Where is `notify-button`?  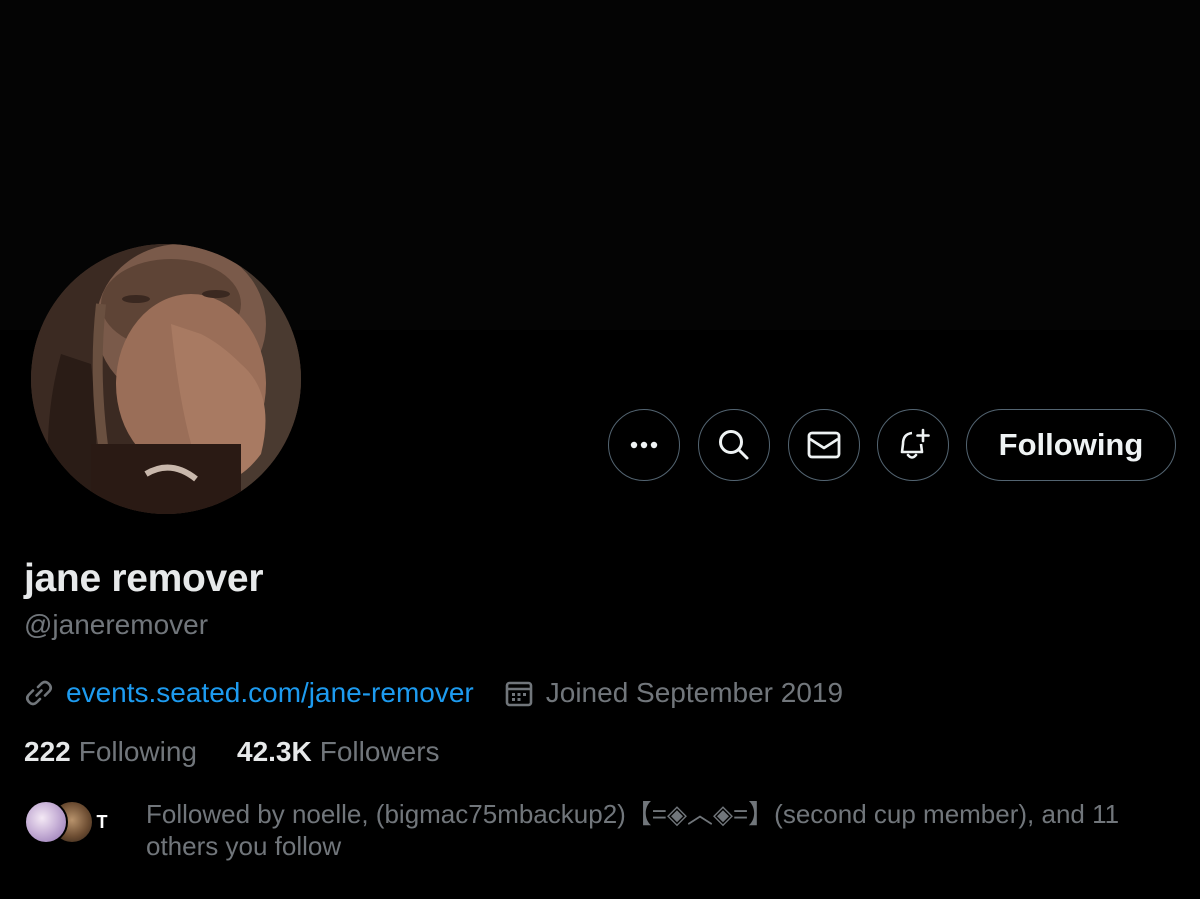
notify-button is located at coordinates (913, 445).